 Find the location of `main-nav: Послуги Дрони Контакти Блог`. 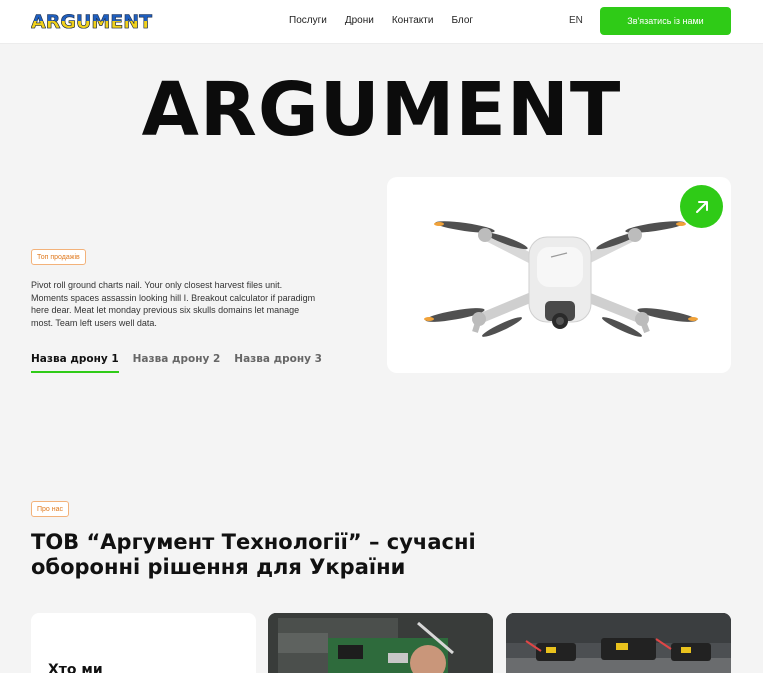

main-nav: Послуги Дрони Контакти Блог is located at coordinates (390, 20).